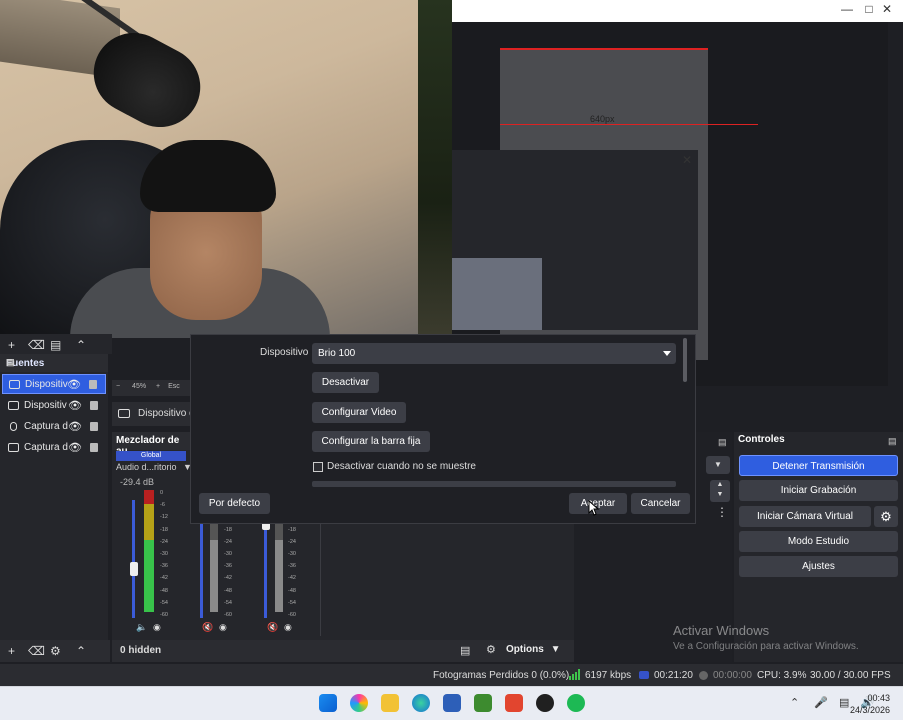 This screenshot has height=720, width=903. What do you see at coordinates (139, 386) in the screenshot?
I see `zoom-level: 45%` at bounding box center [139, 386].